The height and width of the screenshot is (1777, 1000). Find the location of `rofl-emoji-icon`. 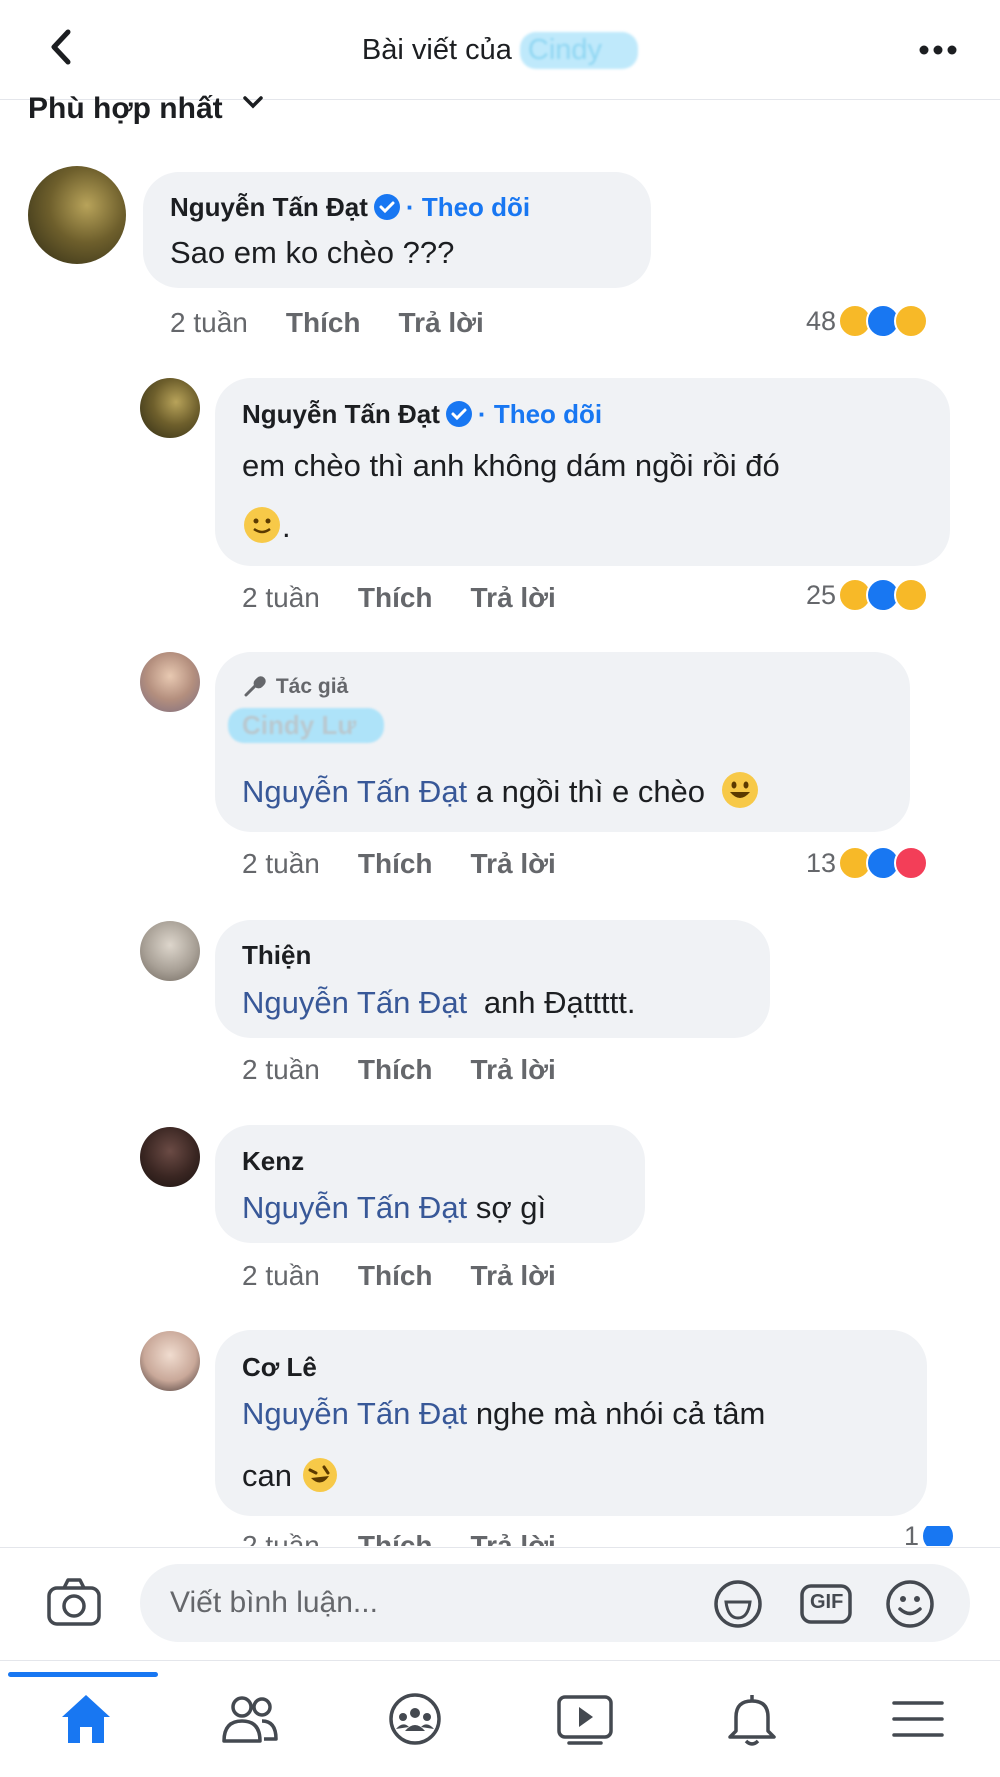

rofl-emoji-icon is located at coordinates (319, 1475).